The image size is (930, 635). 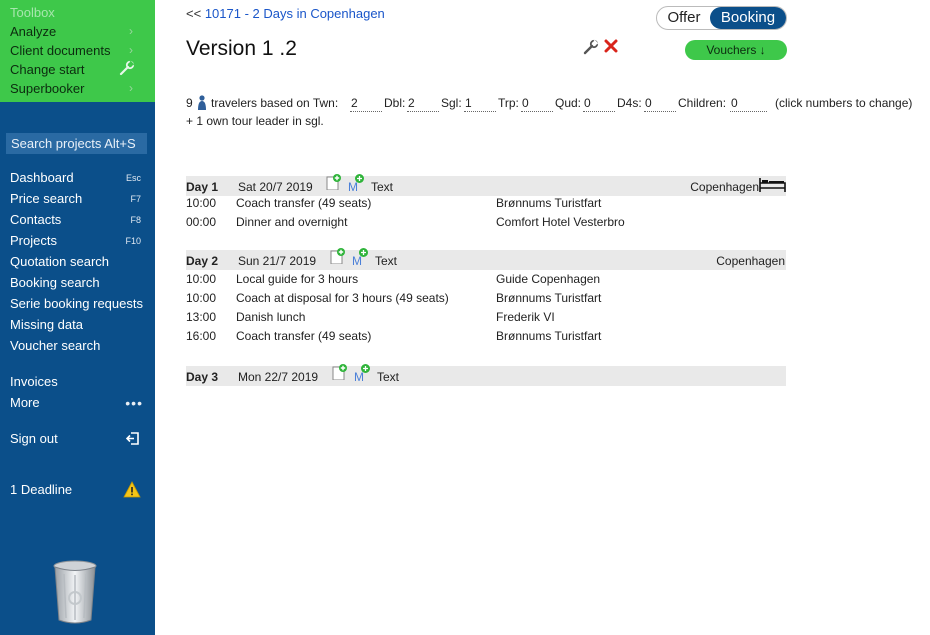 What do you see at coordinates (201, 336) in the screenshot?
I see `service-time: 16:00` at bounding box center [201, 336].